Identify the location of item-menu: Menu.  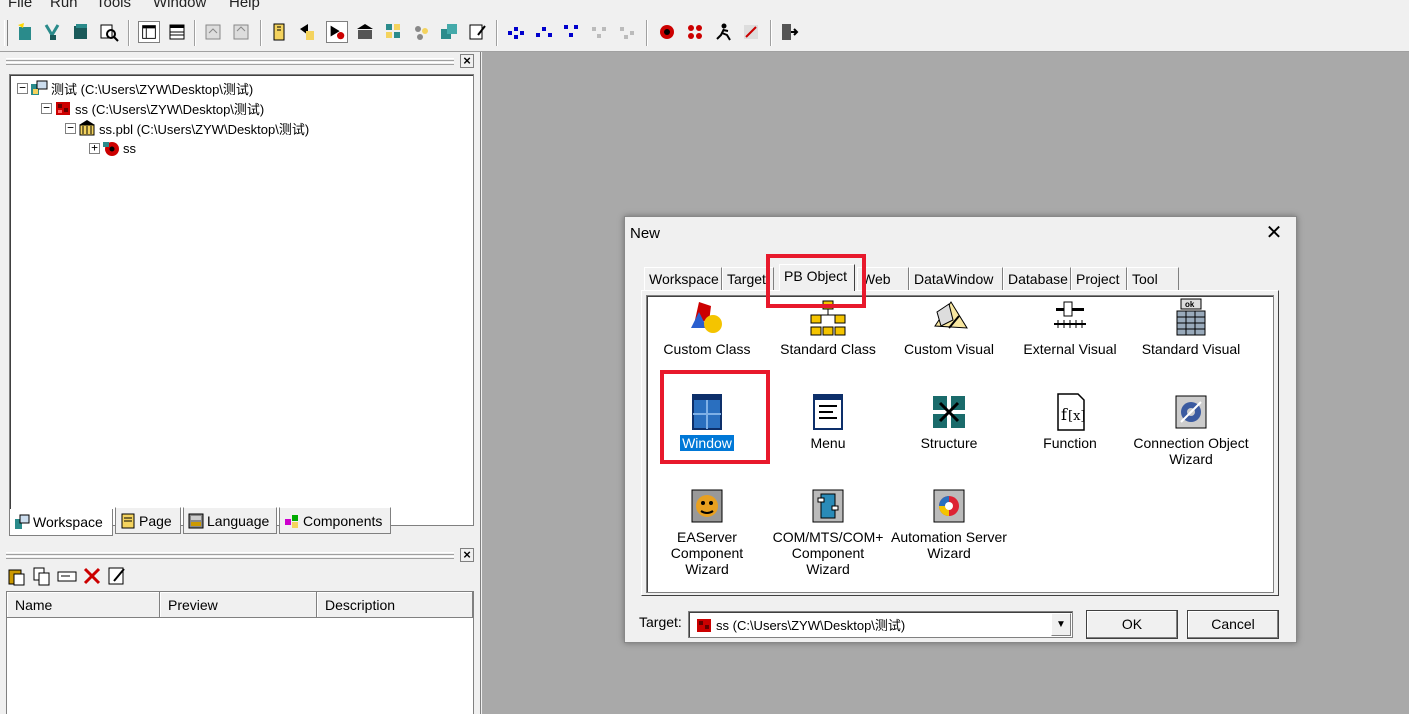
(828, 421).